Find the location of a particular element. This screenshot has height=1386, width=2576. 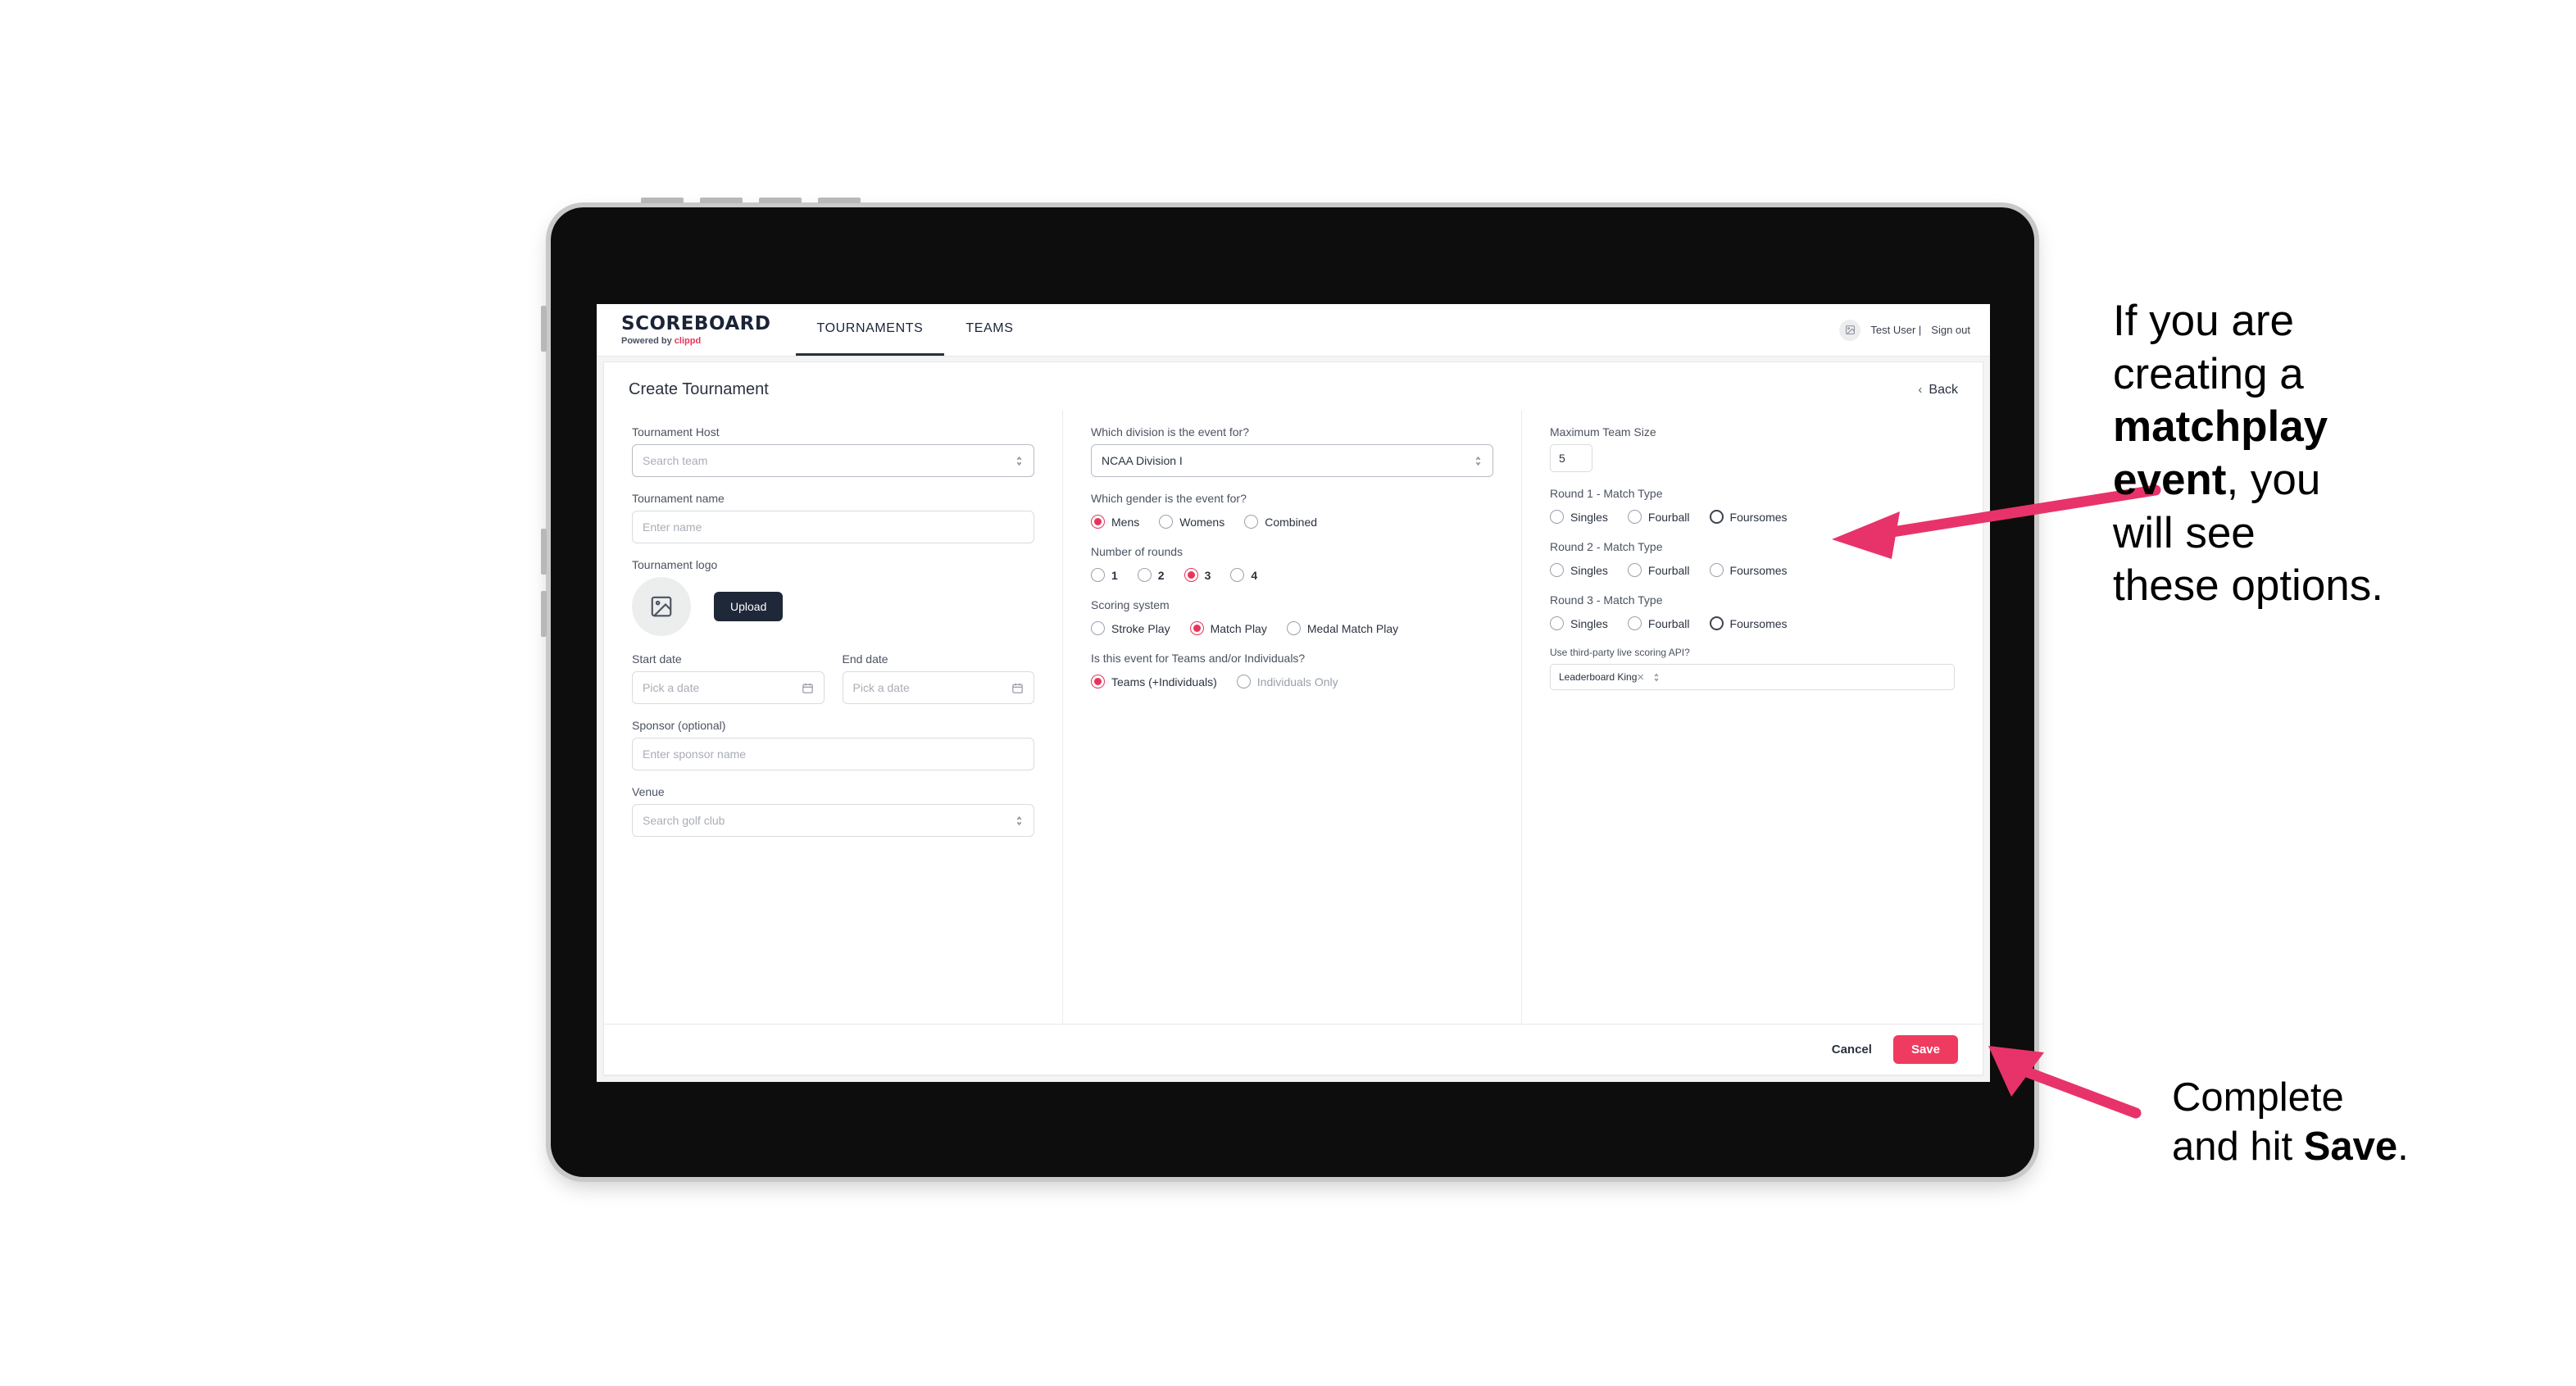

radio-label: Fourball is located at coordinates (1668, 623).